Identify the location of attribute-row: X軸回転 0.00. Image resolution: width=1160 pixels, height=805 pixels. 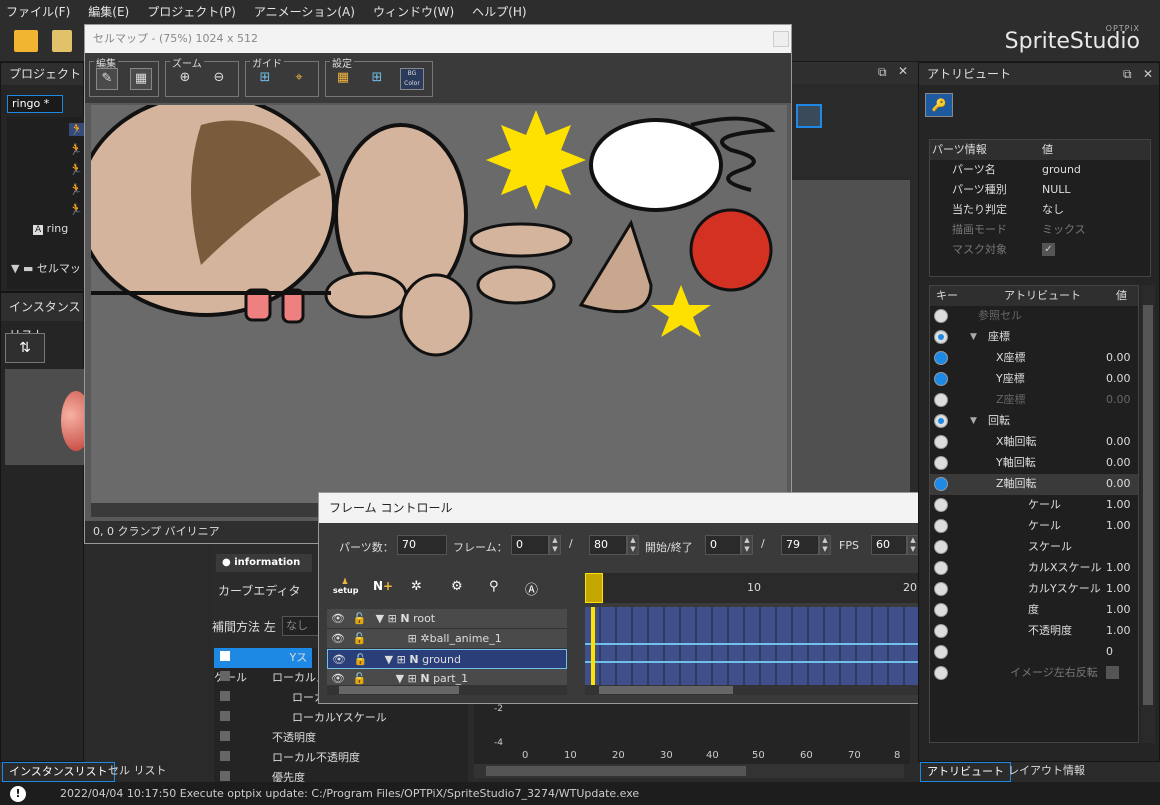
(1034, 442).